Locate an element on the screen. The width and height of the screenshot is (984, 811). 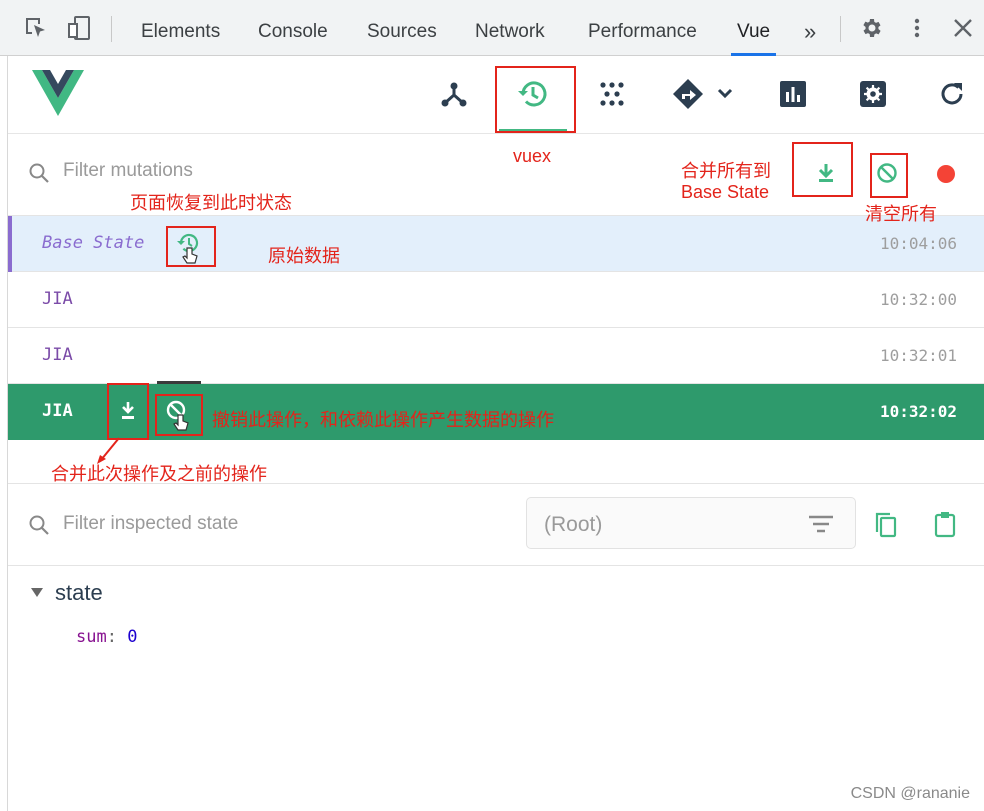
settings-icon is located at coordinates (873, 94).